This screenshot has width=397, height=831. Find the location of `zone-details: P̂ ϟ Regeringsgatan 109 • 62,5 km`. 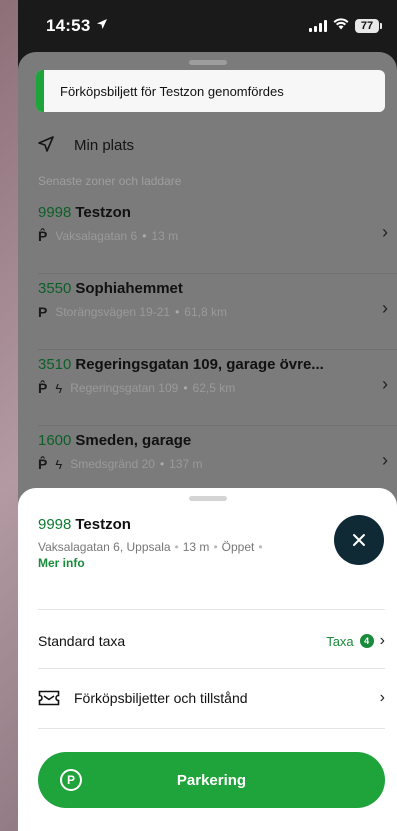

zone-details: P̂ ϟ Regeringsgatan 109 • 62,5 km is located at coordinates (213, 388).